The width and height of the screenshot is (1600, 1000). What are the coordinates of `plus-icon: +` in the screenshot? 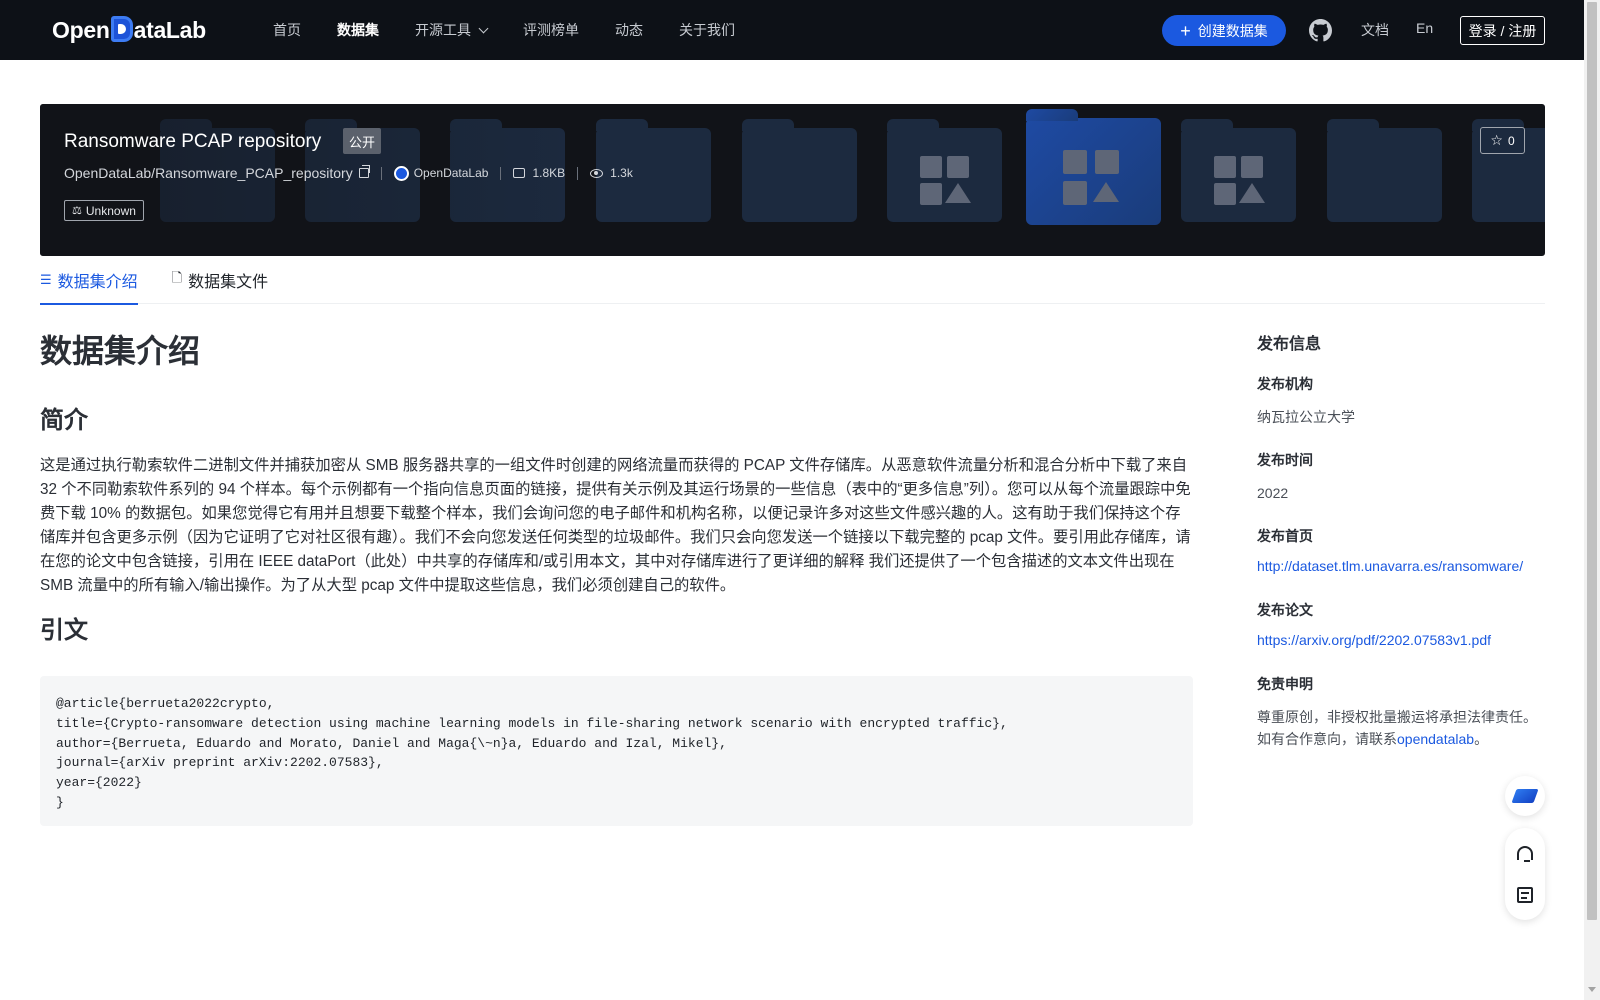 It's located at (1185, 30).